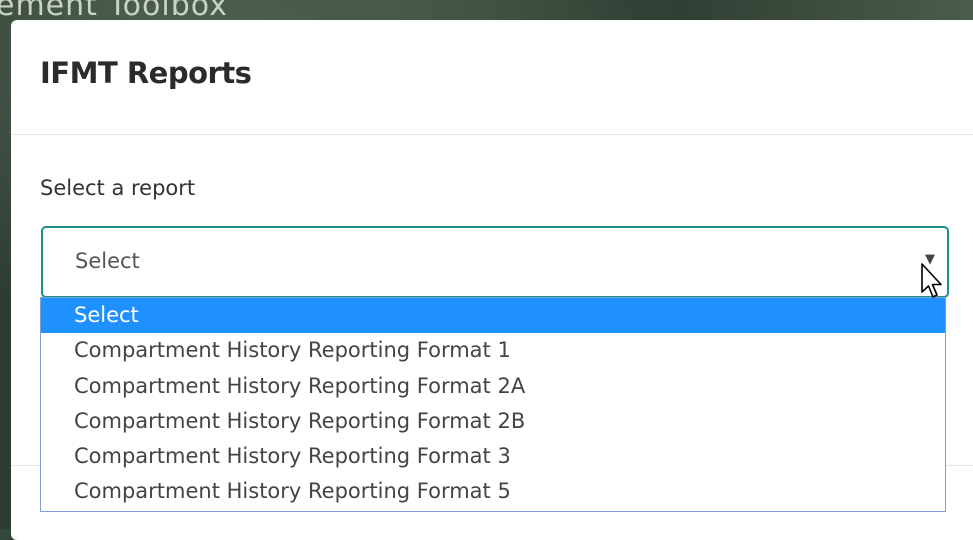 Image resolution: width=973 pixels, height=540 pixels. What do you see at coordinates (493, 456) in the screenshot?
I see `option-format-3: Compartment History Reporting Format 3` at bounding box center [493, 456].